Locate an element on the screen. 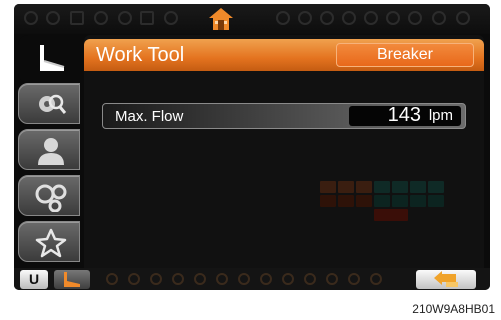 The height and width of the screenshot is (320, 501). u-button: U is located at coordinates (34, 279).